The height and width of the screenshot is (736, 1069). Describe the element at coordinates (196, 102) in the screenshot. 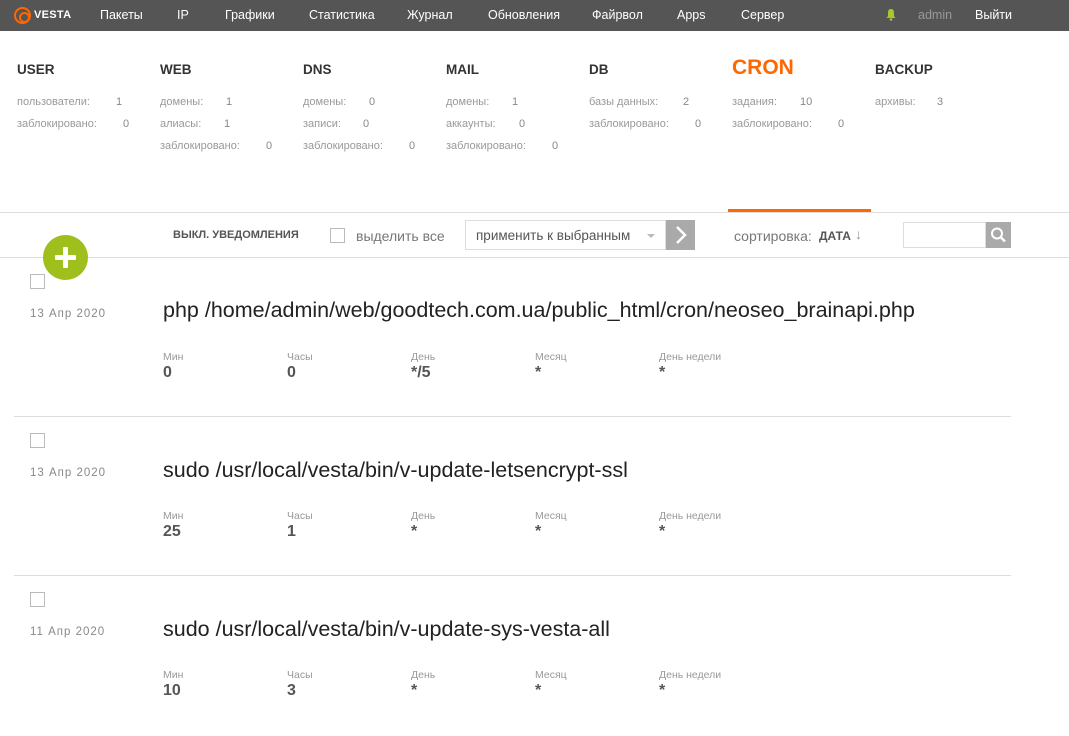

I see `stat-web-domains: домены: 1` at that location.